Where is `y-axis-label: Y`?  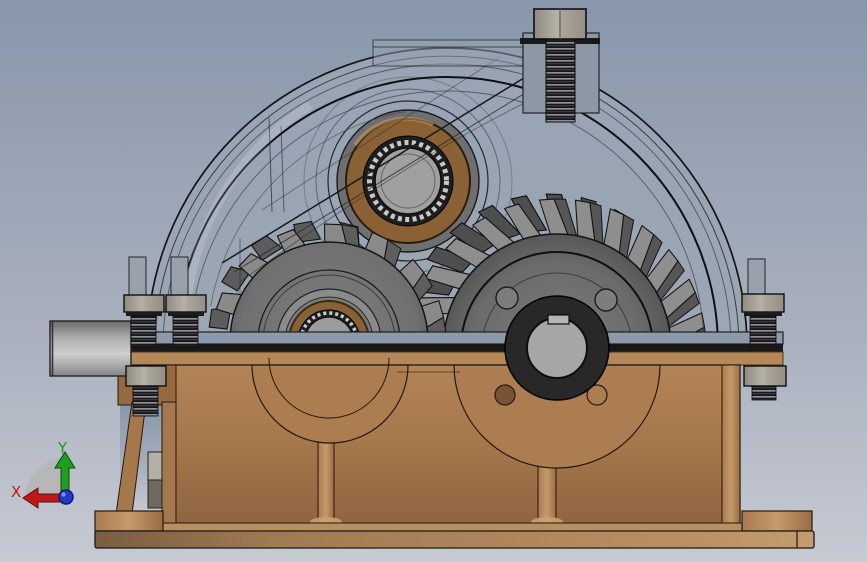
y-axis-label: Y is located at coordinates (62, 448).